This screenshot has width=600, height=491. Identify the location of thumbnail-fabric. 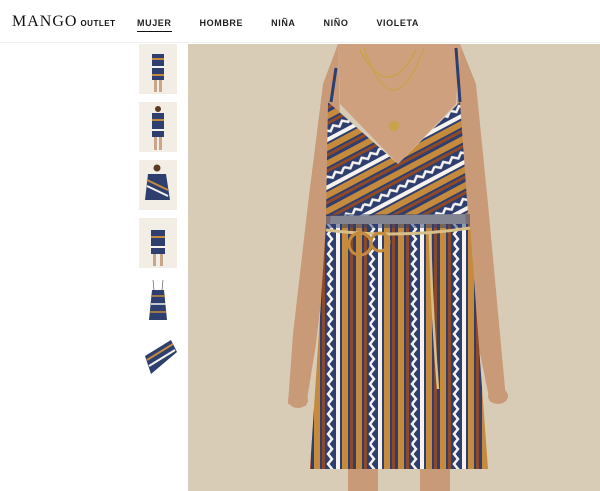
(158, 359).